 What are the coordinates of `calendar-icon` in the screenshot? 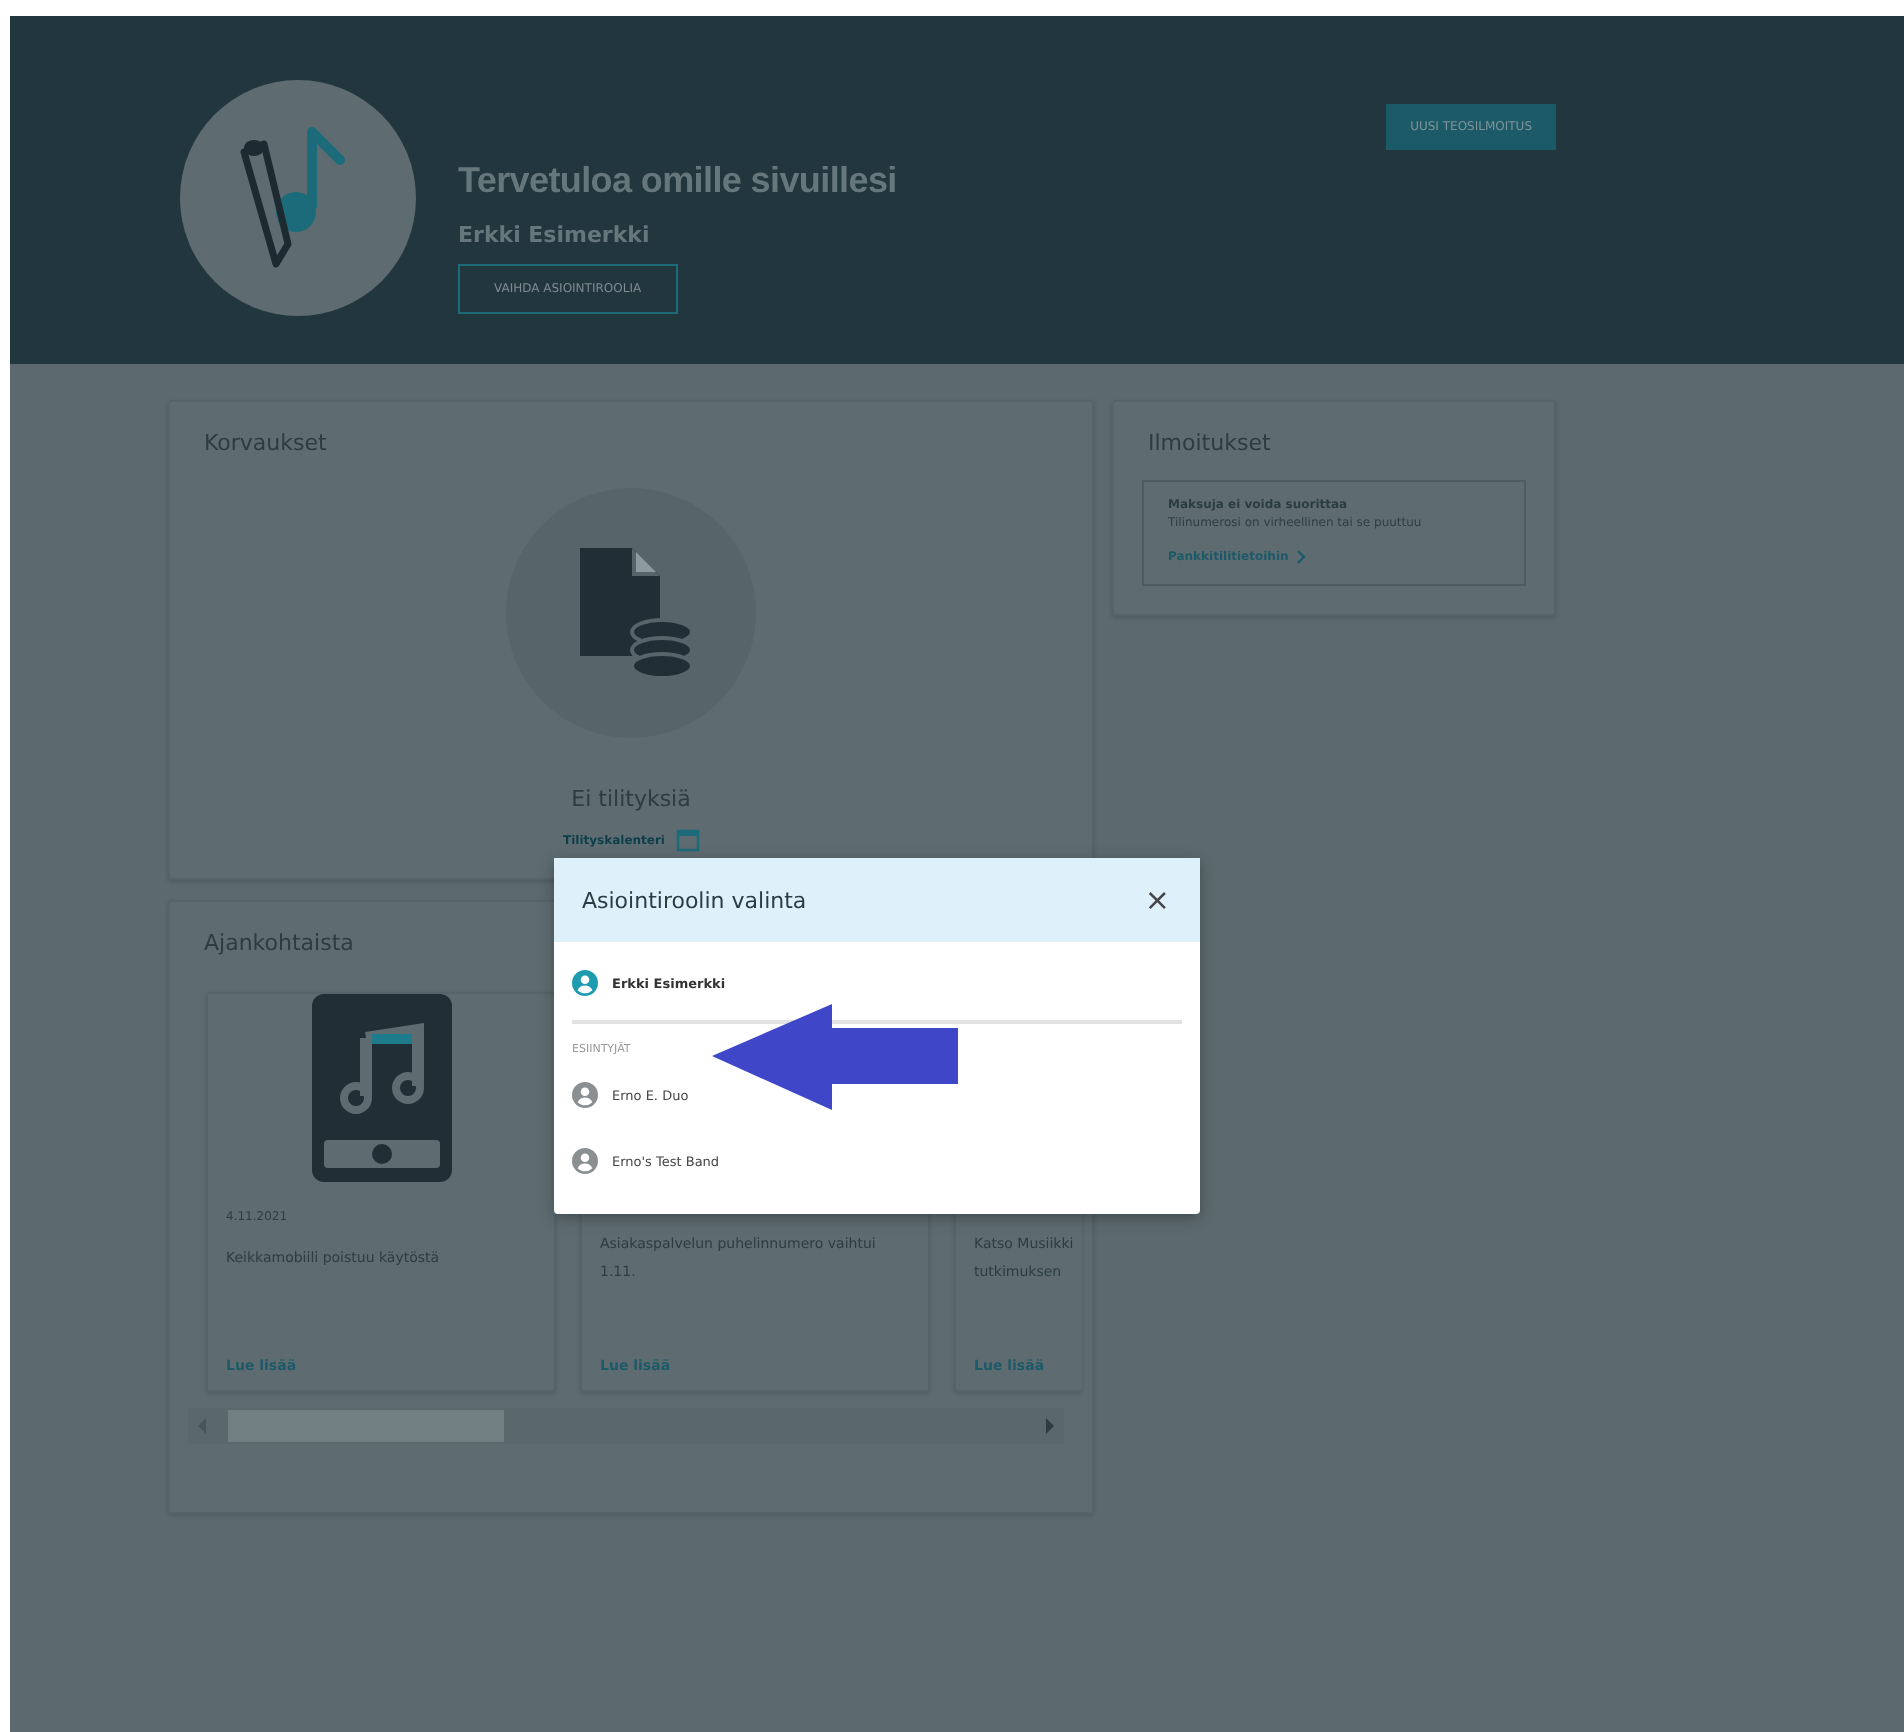 It's located at (687, 840).